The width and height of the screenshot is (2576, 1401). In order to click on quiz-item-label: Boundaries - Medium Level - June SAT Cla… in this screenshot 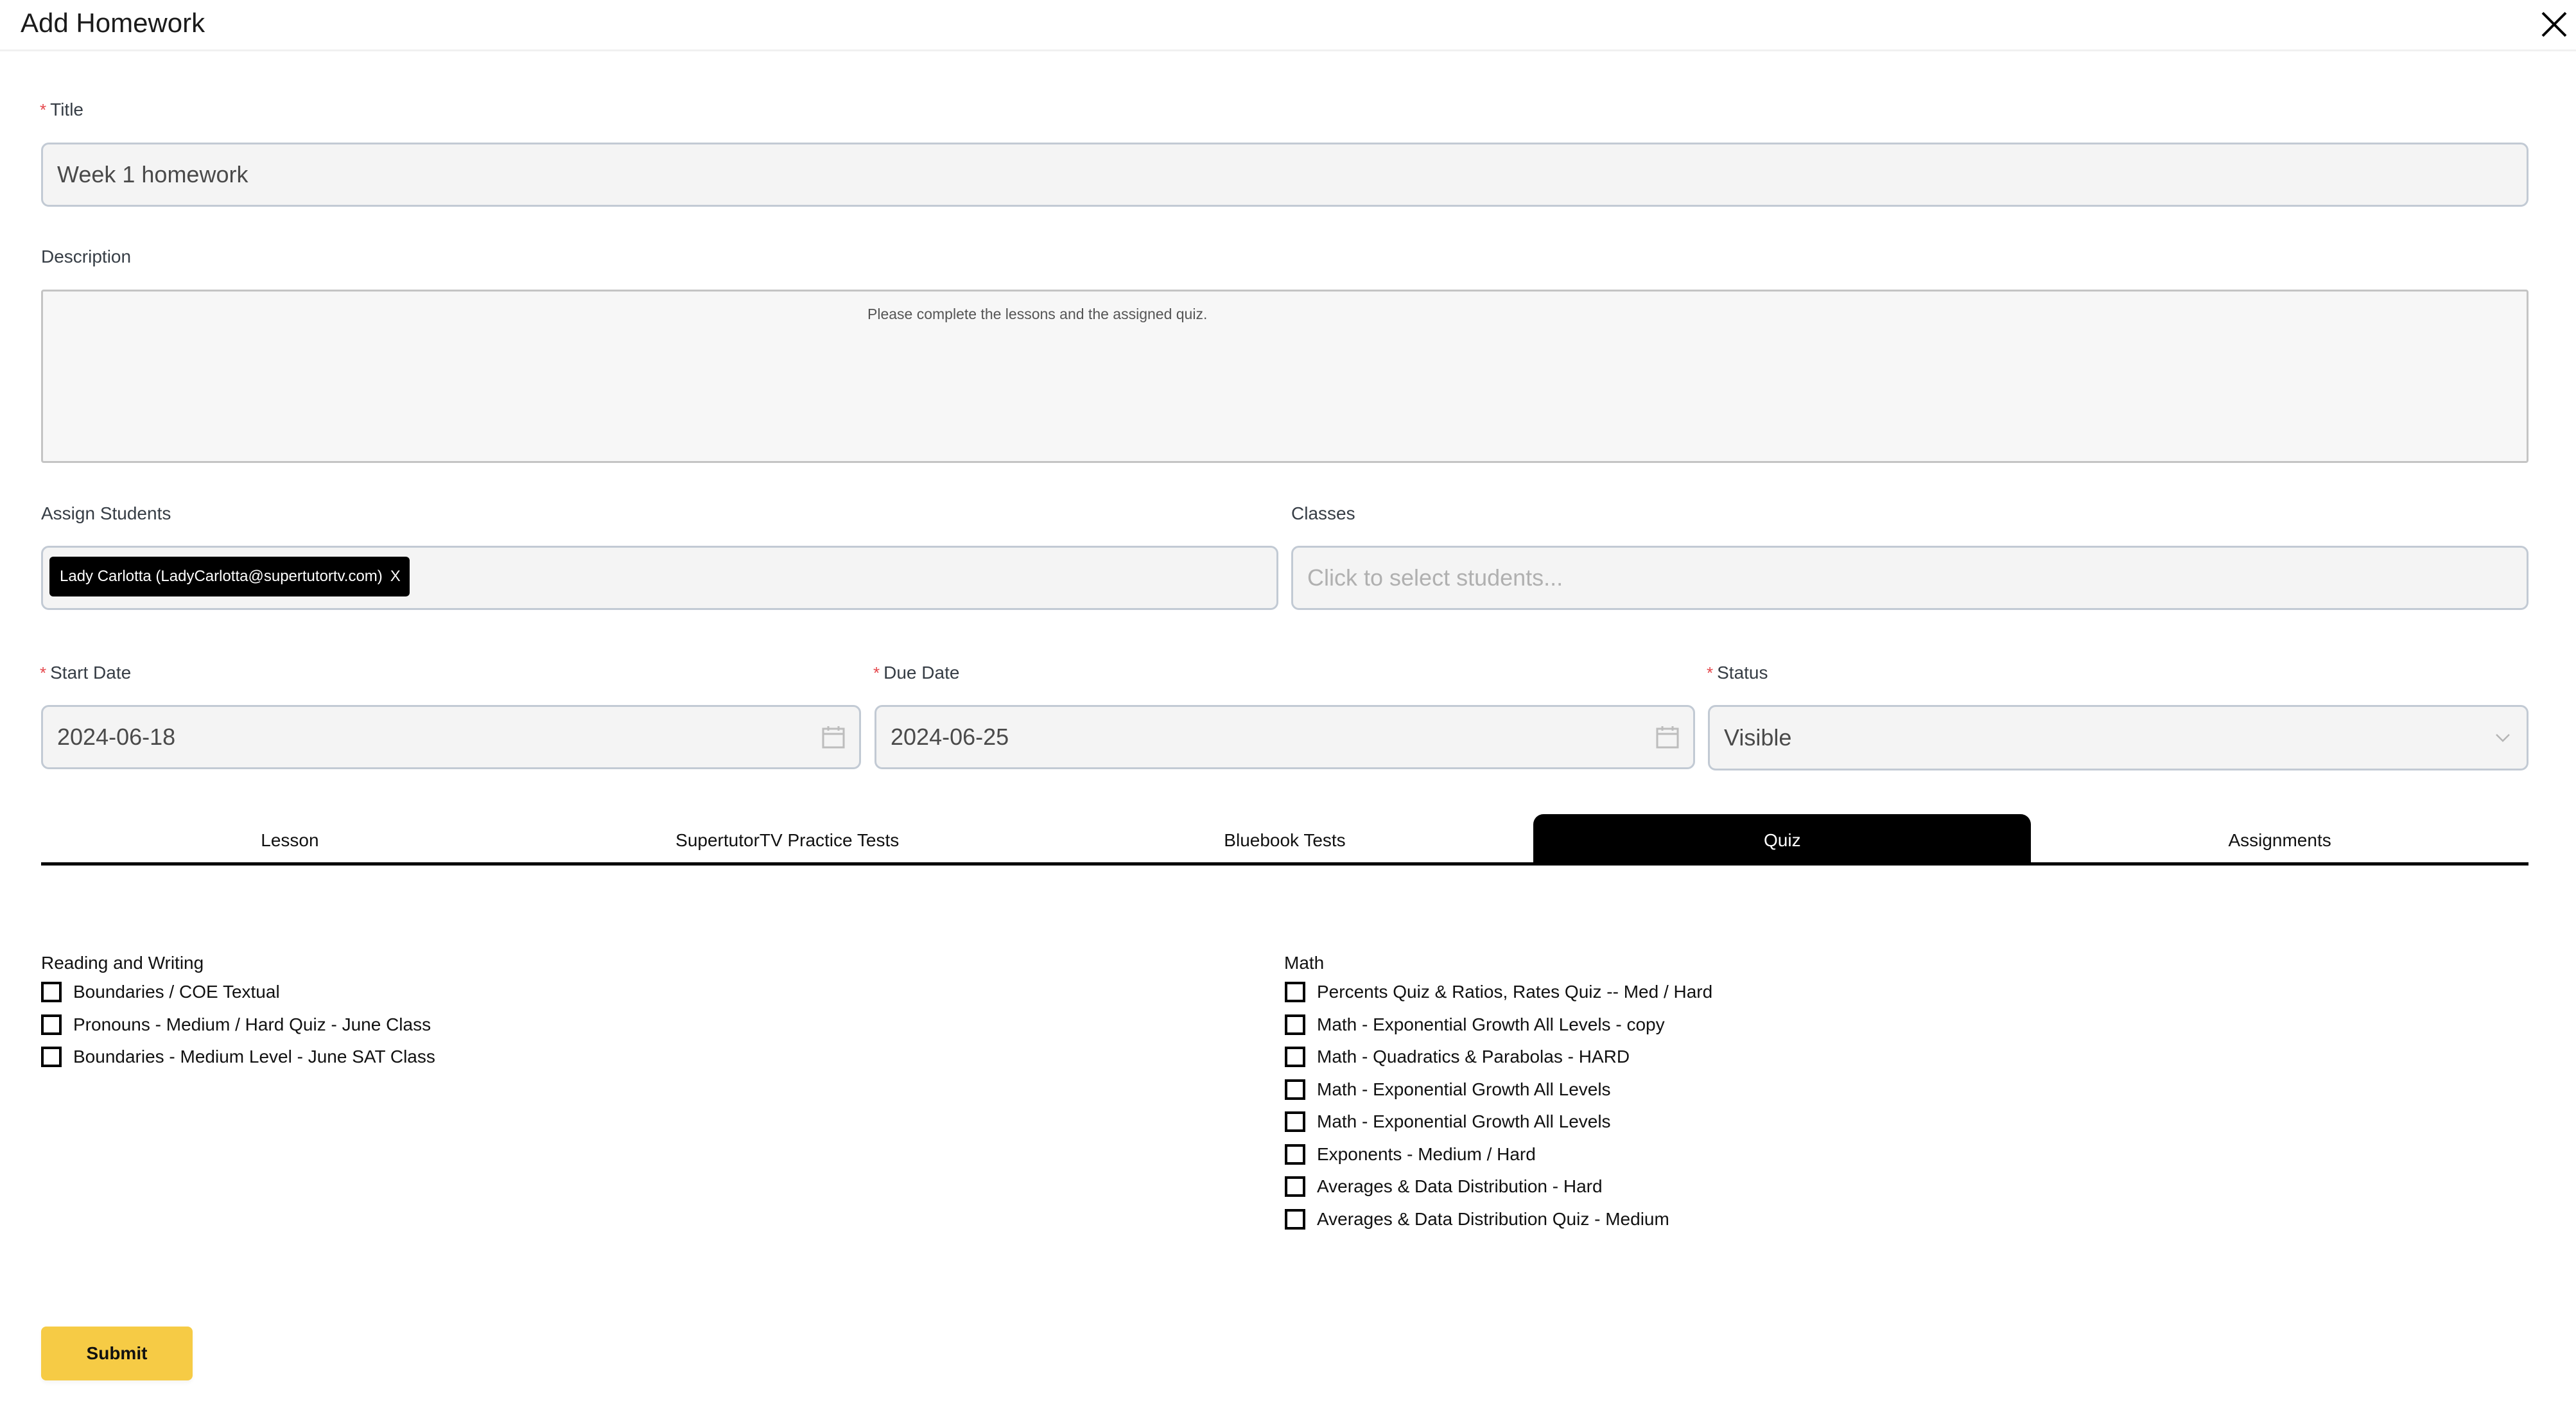, I will do `click(254, 1057)`.